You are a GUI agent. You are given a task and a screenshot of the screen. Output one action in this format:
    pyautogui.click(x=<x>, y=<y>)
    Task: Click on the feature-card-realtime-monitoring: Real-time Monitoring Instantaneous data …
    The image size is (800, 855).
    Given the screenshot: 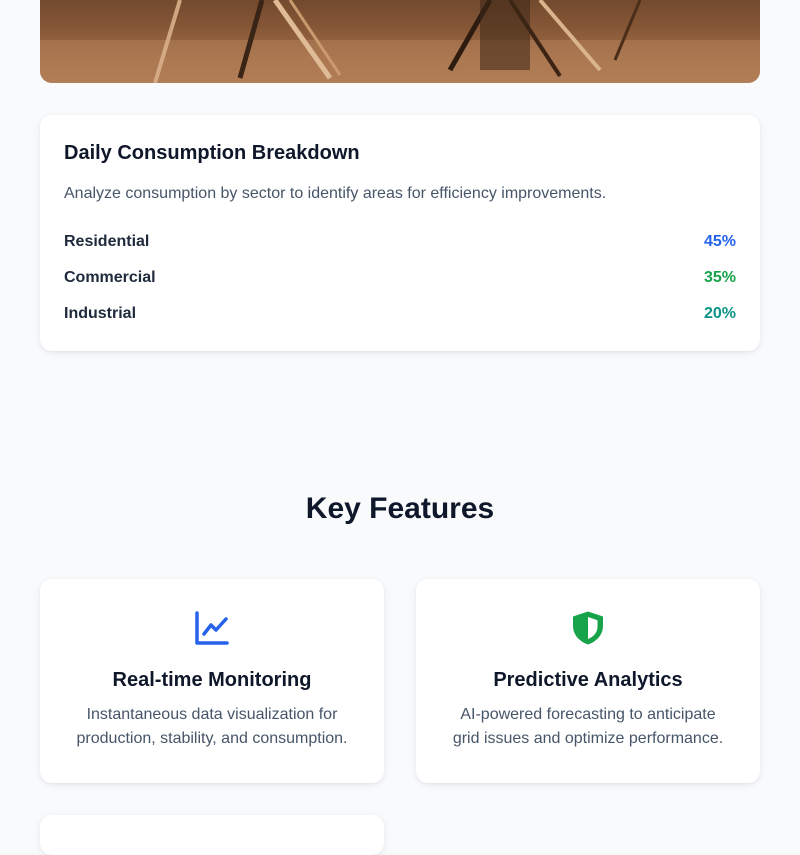 What is the action you would take?
    pyautogui.click(x=212, y=681)
    